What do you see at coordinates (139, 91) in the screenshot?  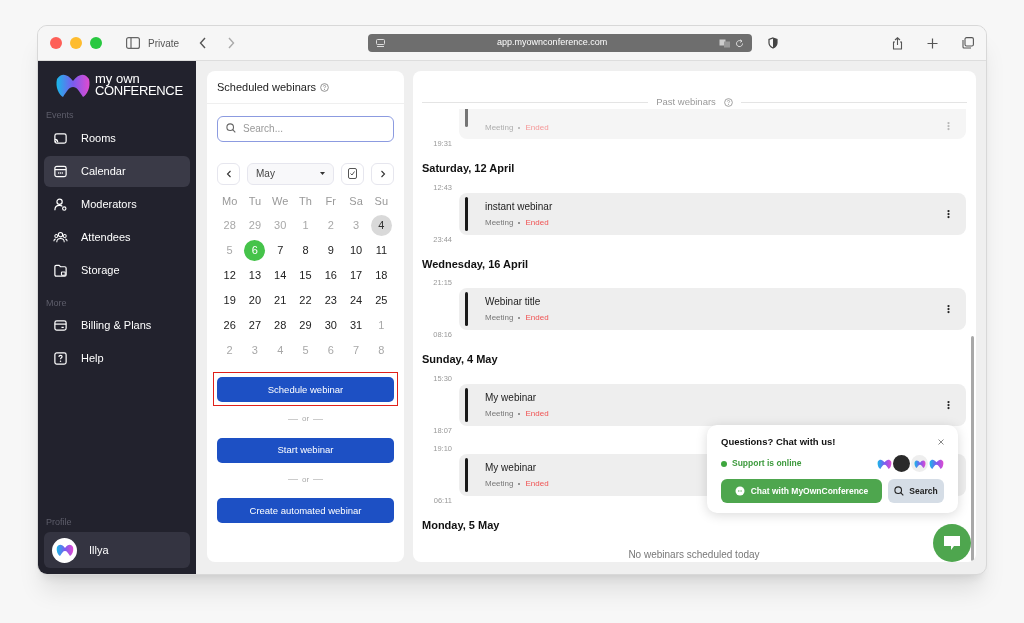 I see `logo-text: CONFERENCE` at bounding box center [139, 91].